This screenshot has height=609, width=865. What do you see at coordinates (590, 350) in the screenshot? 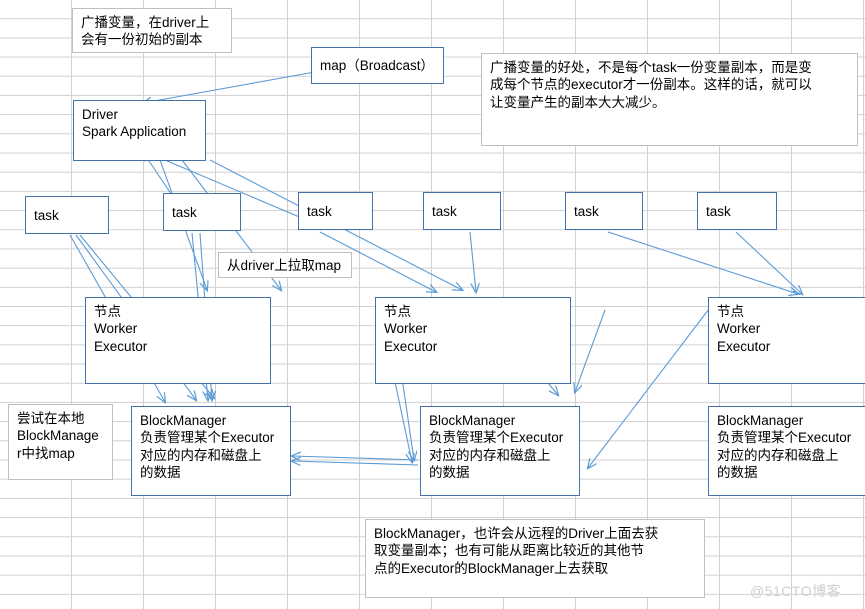
I see `arrow-node2-extra` at bounding box center [590, 350].